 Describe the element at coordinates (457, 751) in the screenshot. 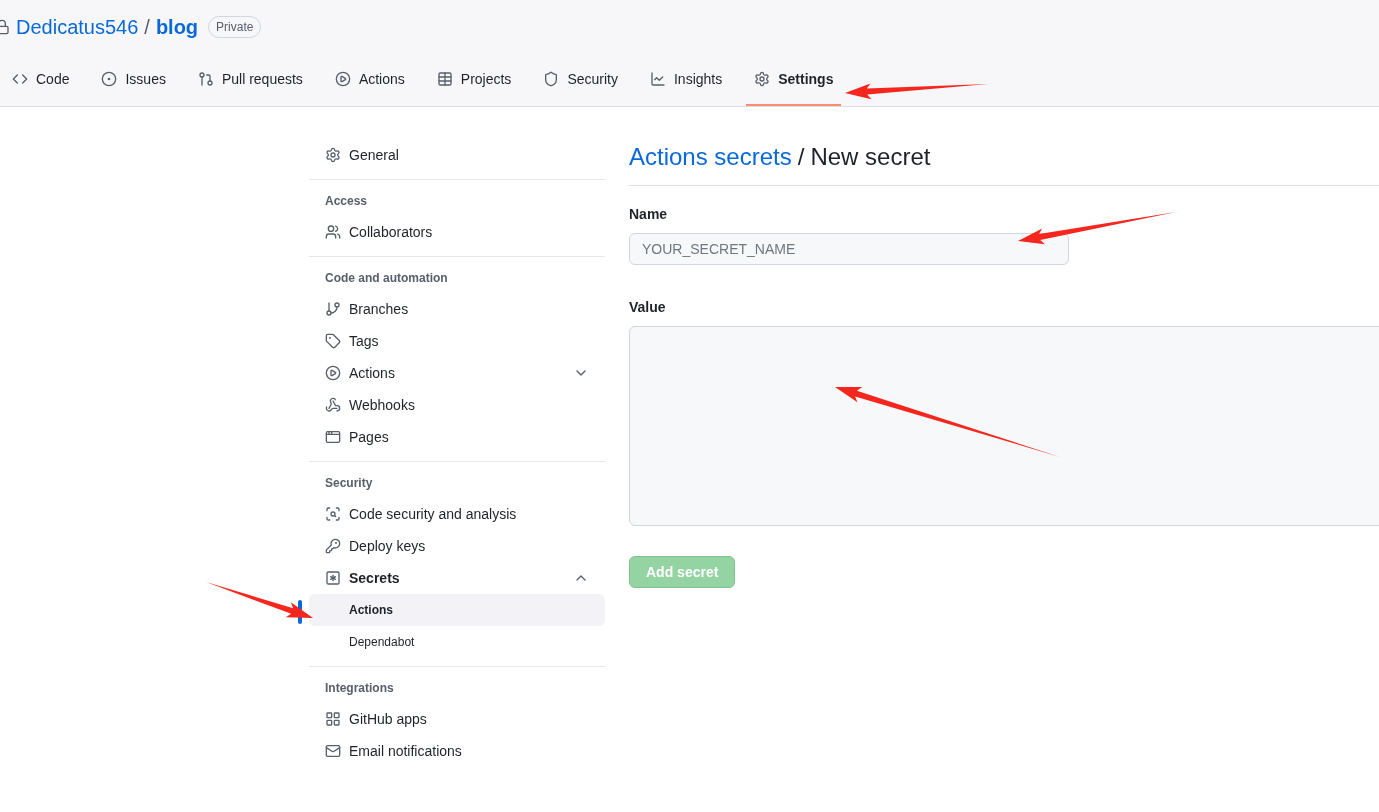

I see `sidebar-item: Email notifications` at that location.